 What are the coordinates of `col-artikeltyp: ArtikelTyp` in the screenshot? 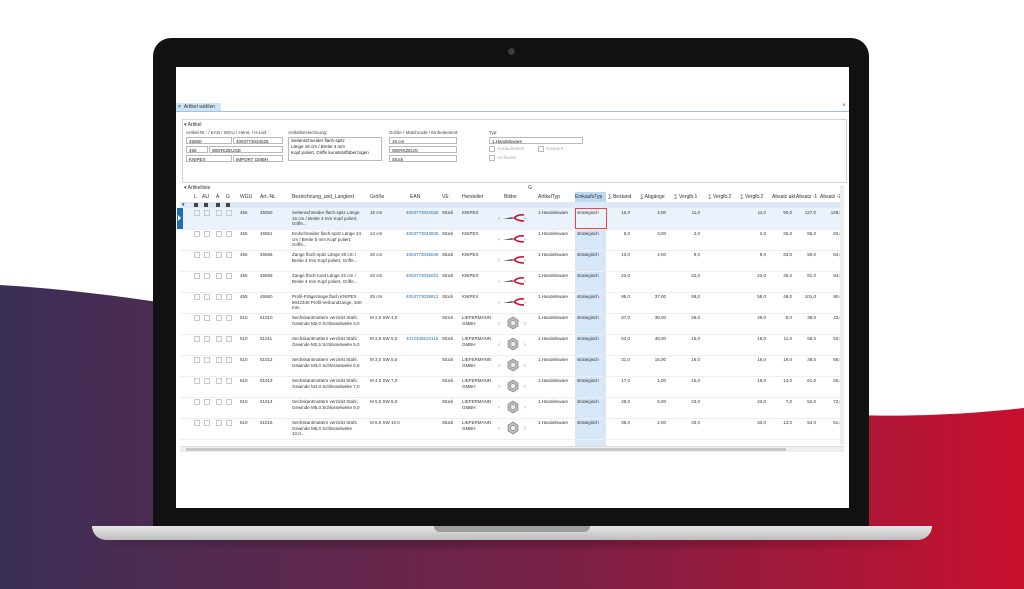 It's located at (549, 197).